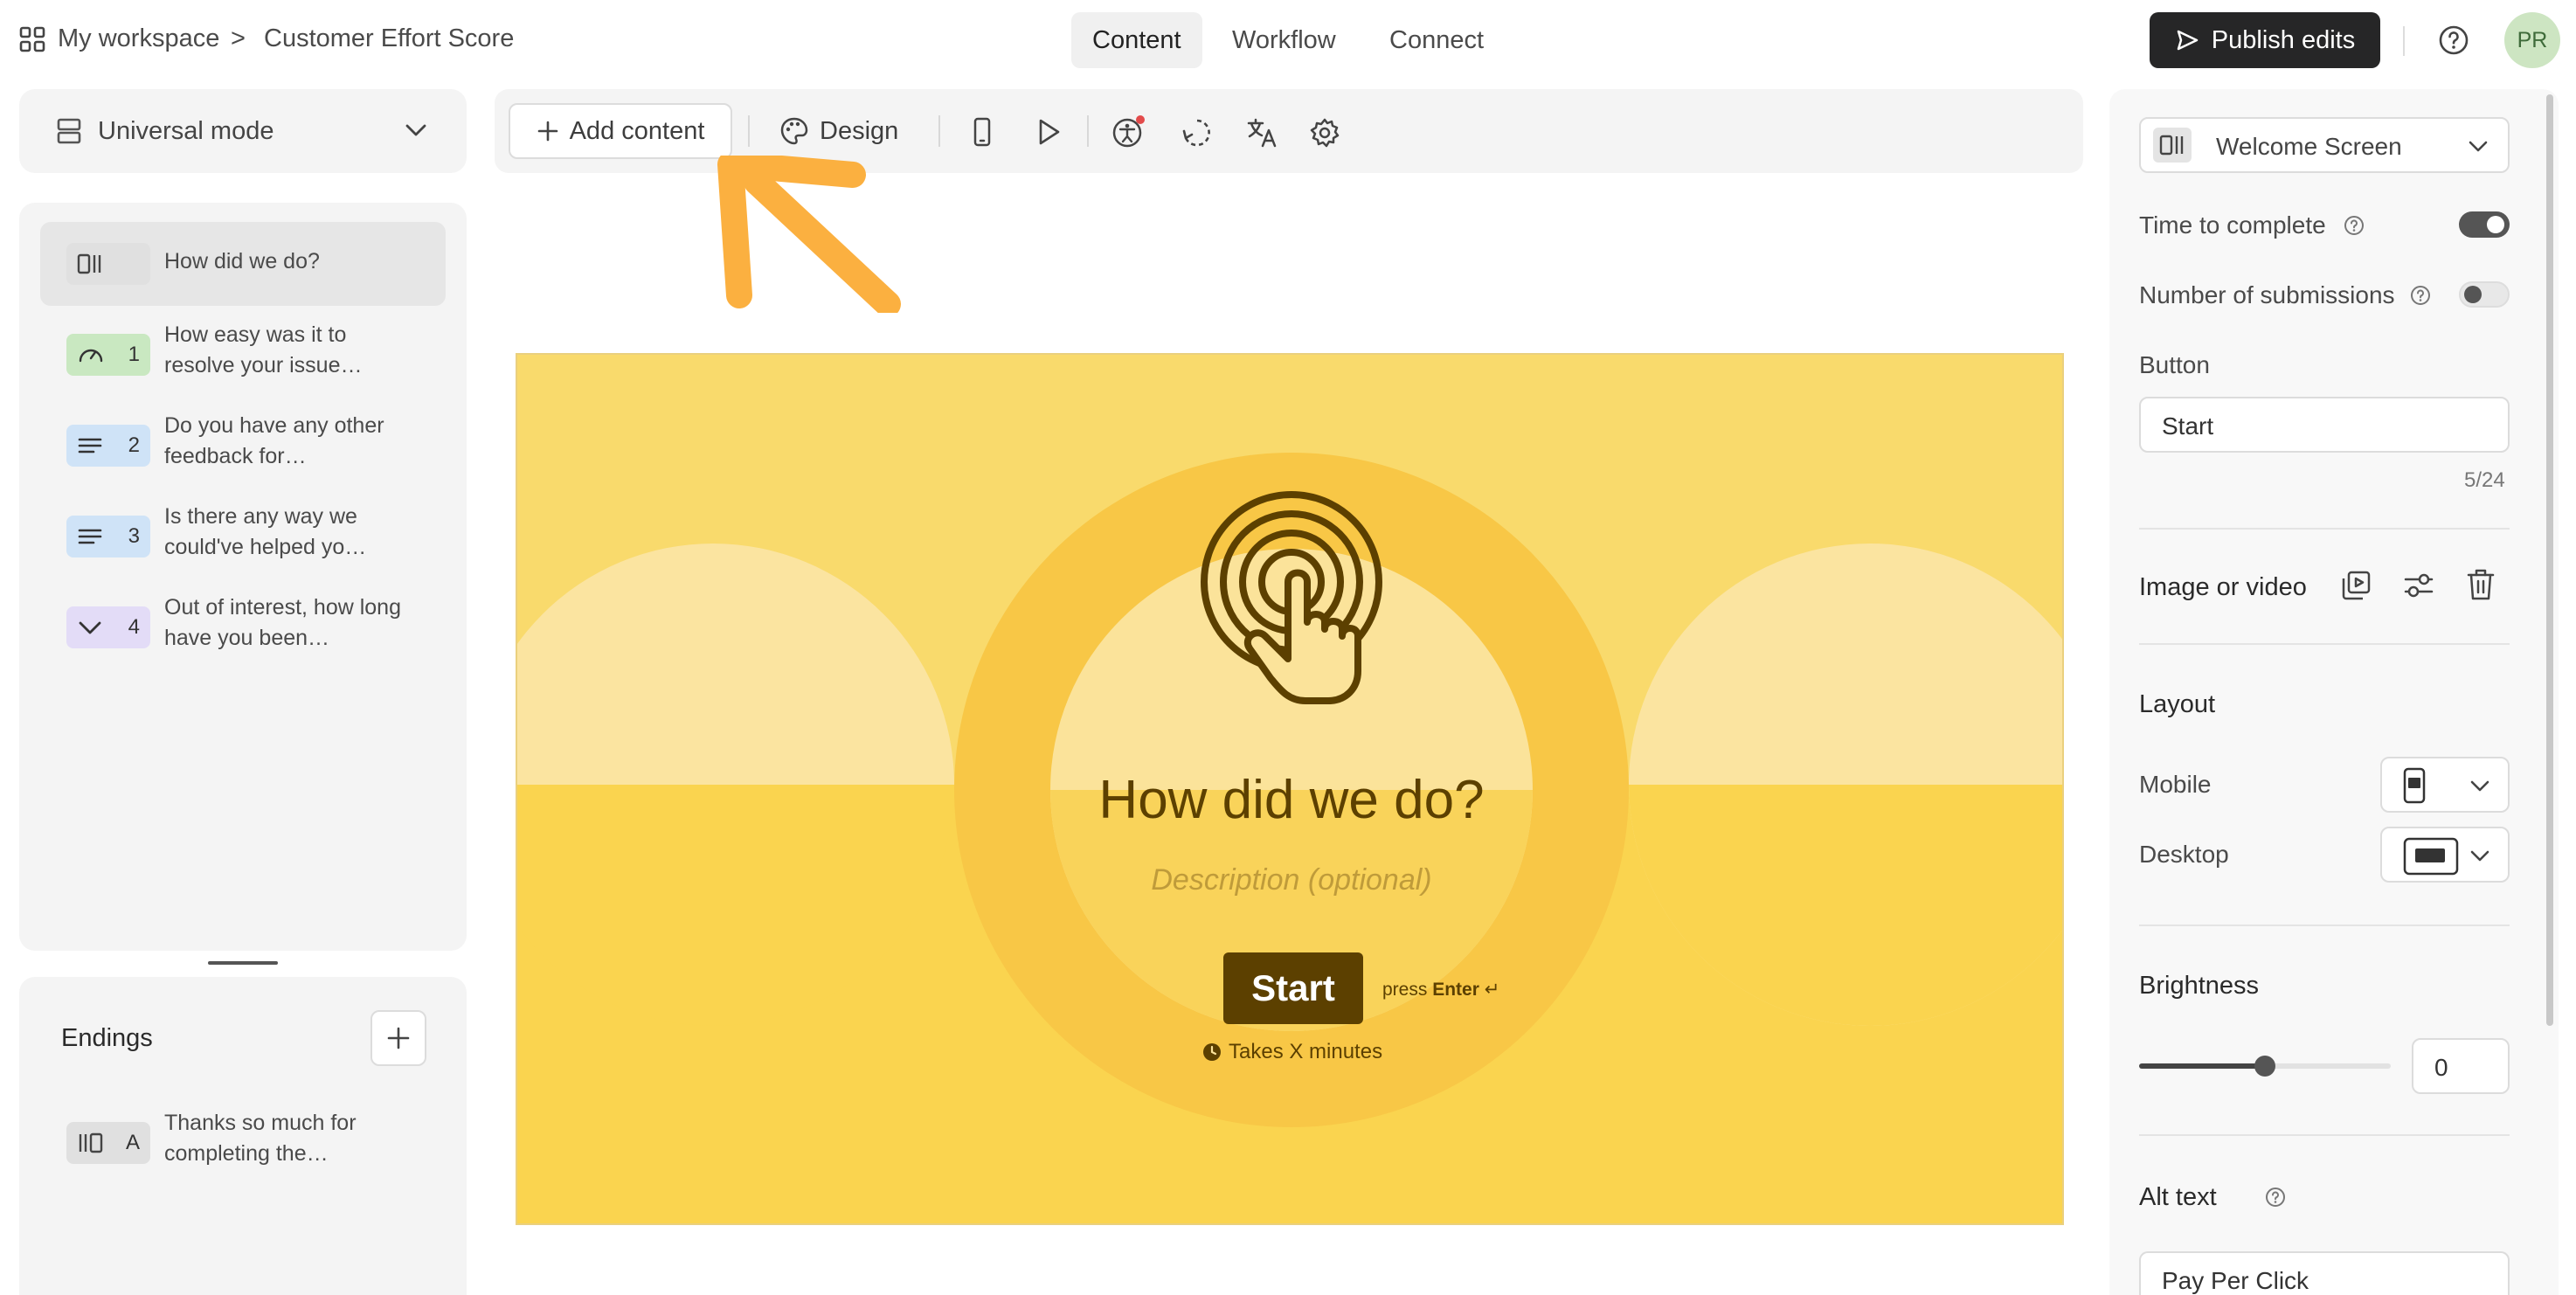 The height and width of the screenshot is (1295, 2576). I want to click on enter-label: Enter, so click(1455, 990).